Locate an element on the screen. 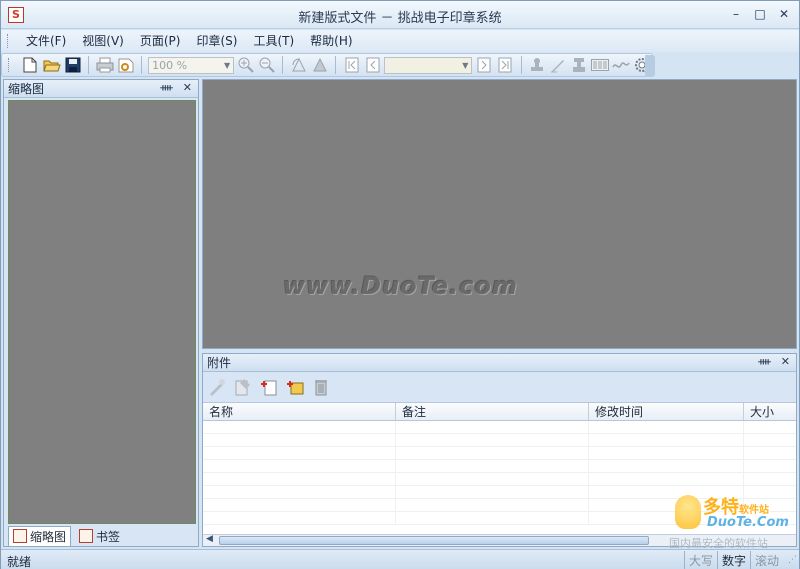 The width and height of the screenshot is (800, 569). open-folder-icon is located at coordinates (51, 65).